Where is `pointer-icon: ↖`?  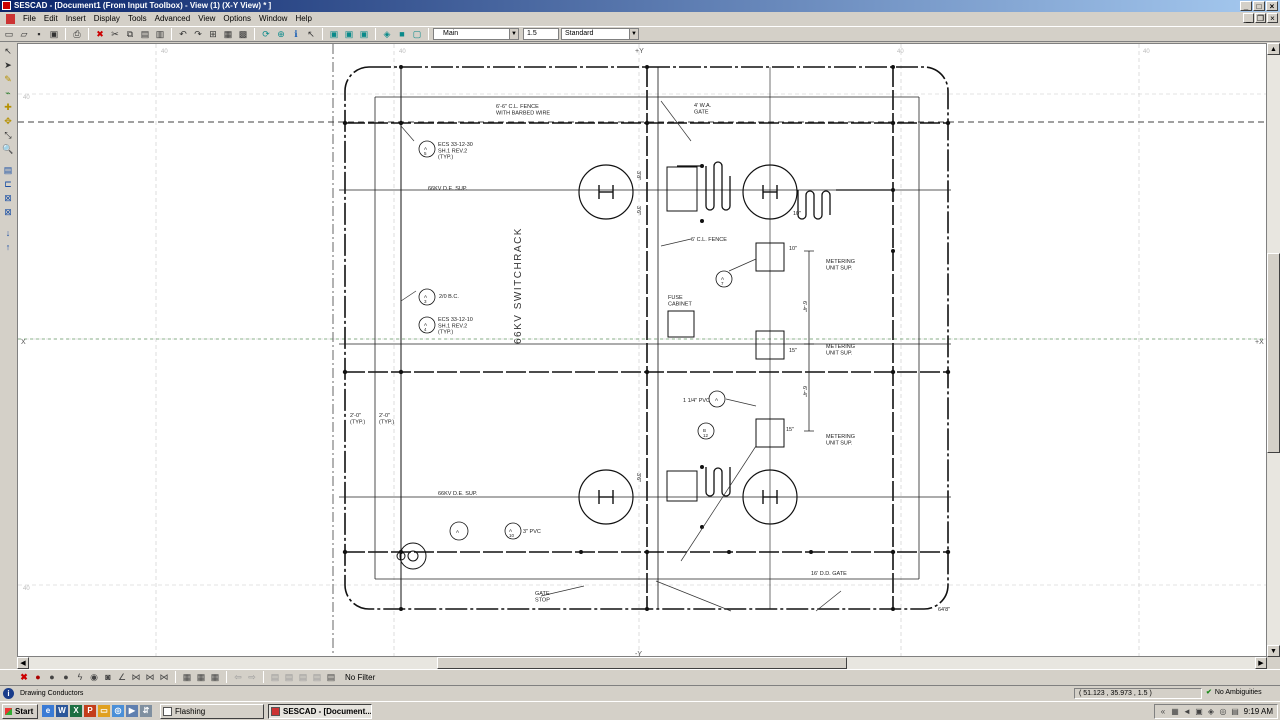 pointer-icon: ↖ is located at coordinates (8, 51).